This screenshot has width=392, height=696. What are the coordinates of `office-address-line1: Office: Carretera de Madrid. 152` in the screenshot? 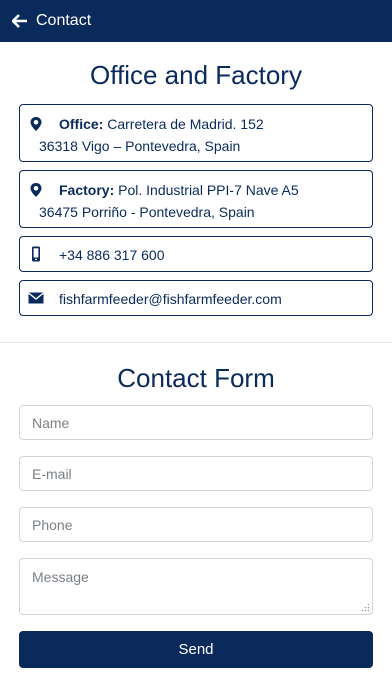 It's located at (161, 124).